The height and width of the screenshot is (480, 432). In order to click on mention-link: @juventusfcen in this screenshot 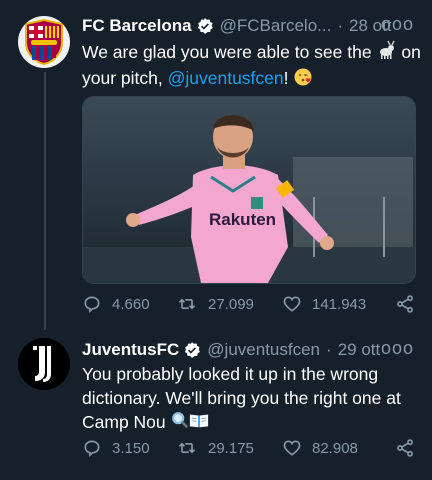, I will do `click(226, 78)`.